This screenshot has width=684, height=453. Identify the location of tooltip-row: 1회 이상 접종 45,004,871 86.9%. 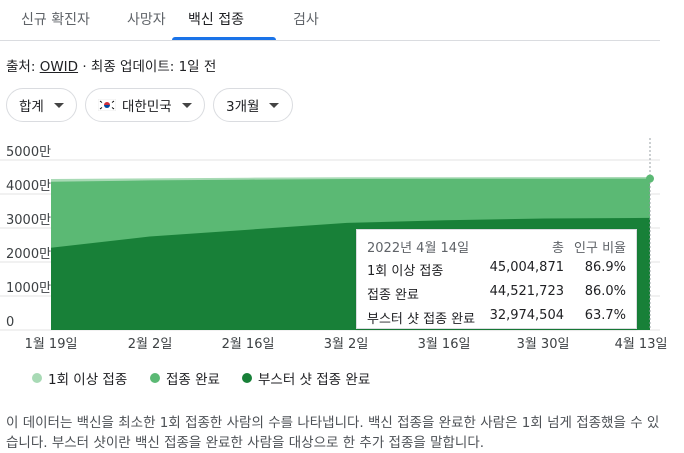
(496, 270).